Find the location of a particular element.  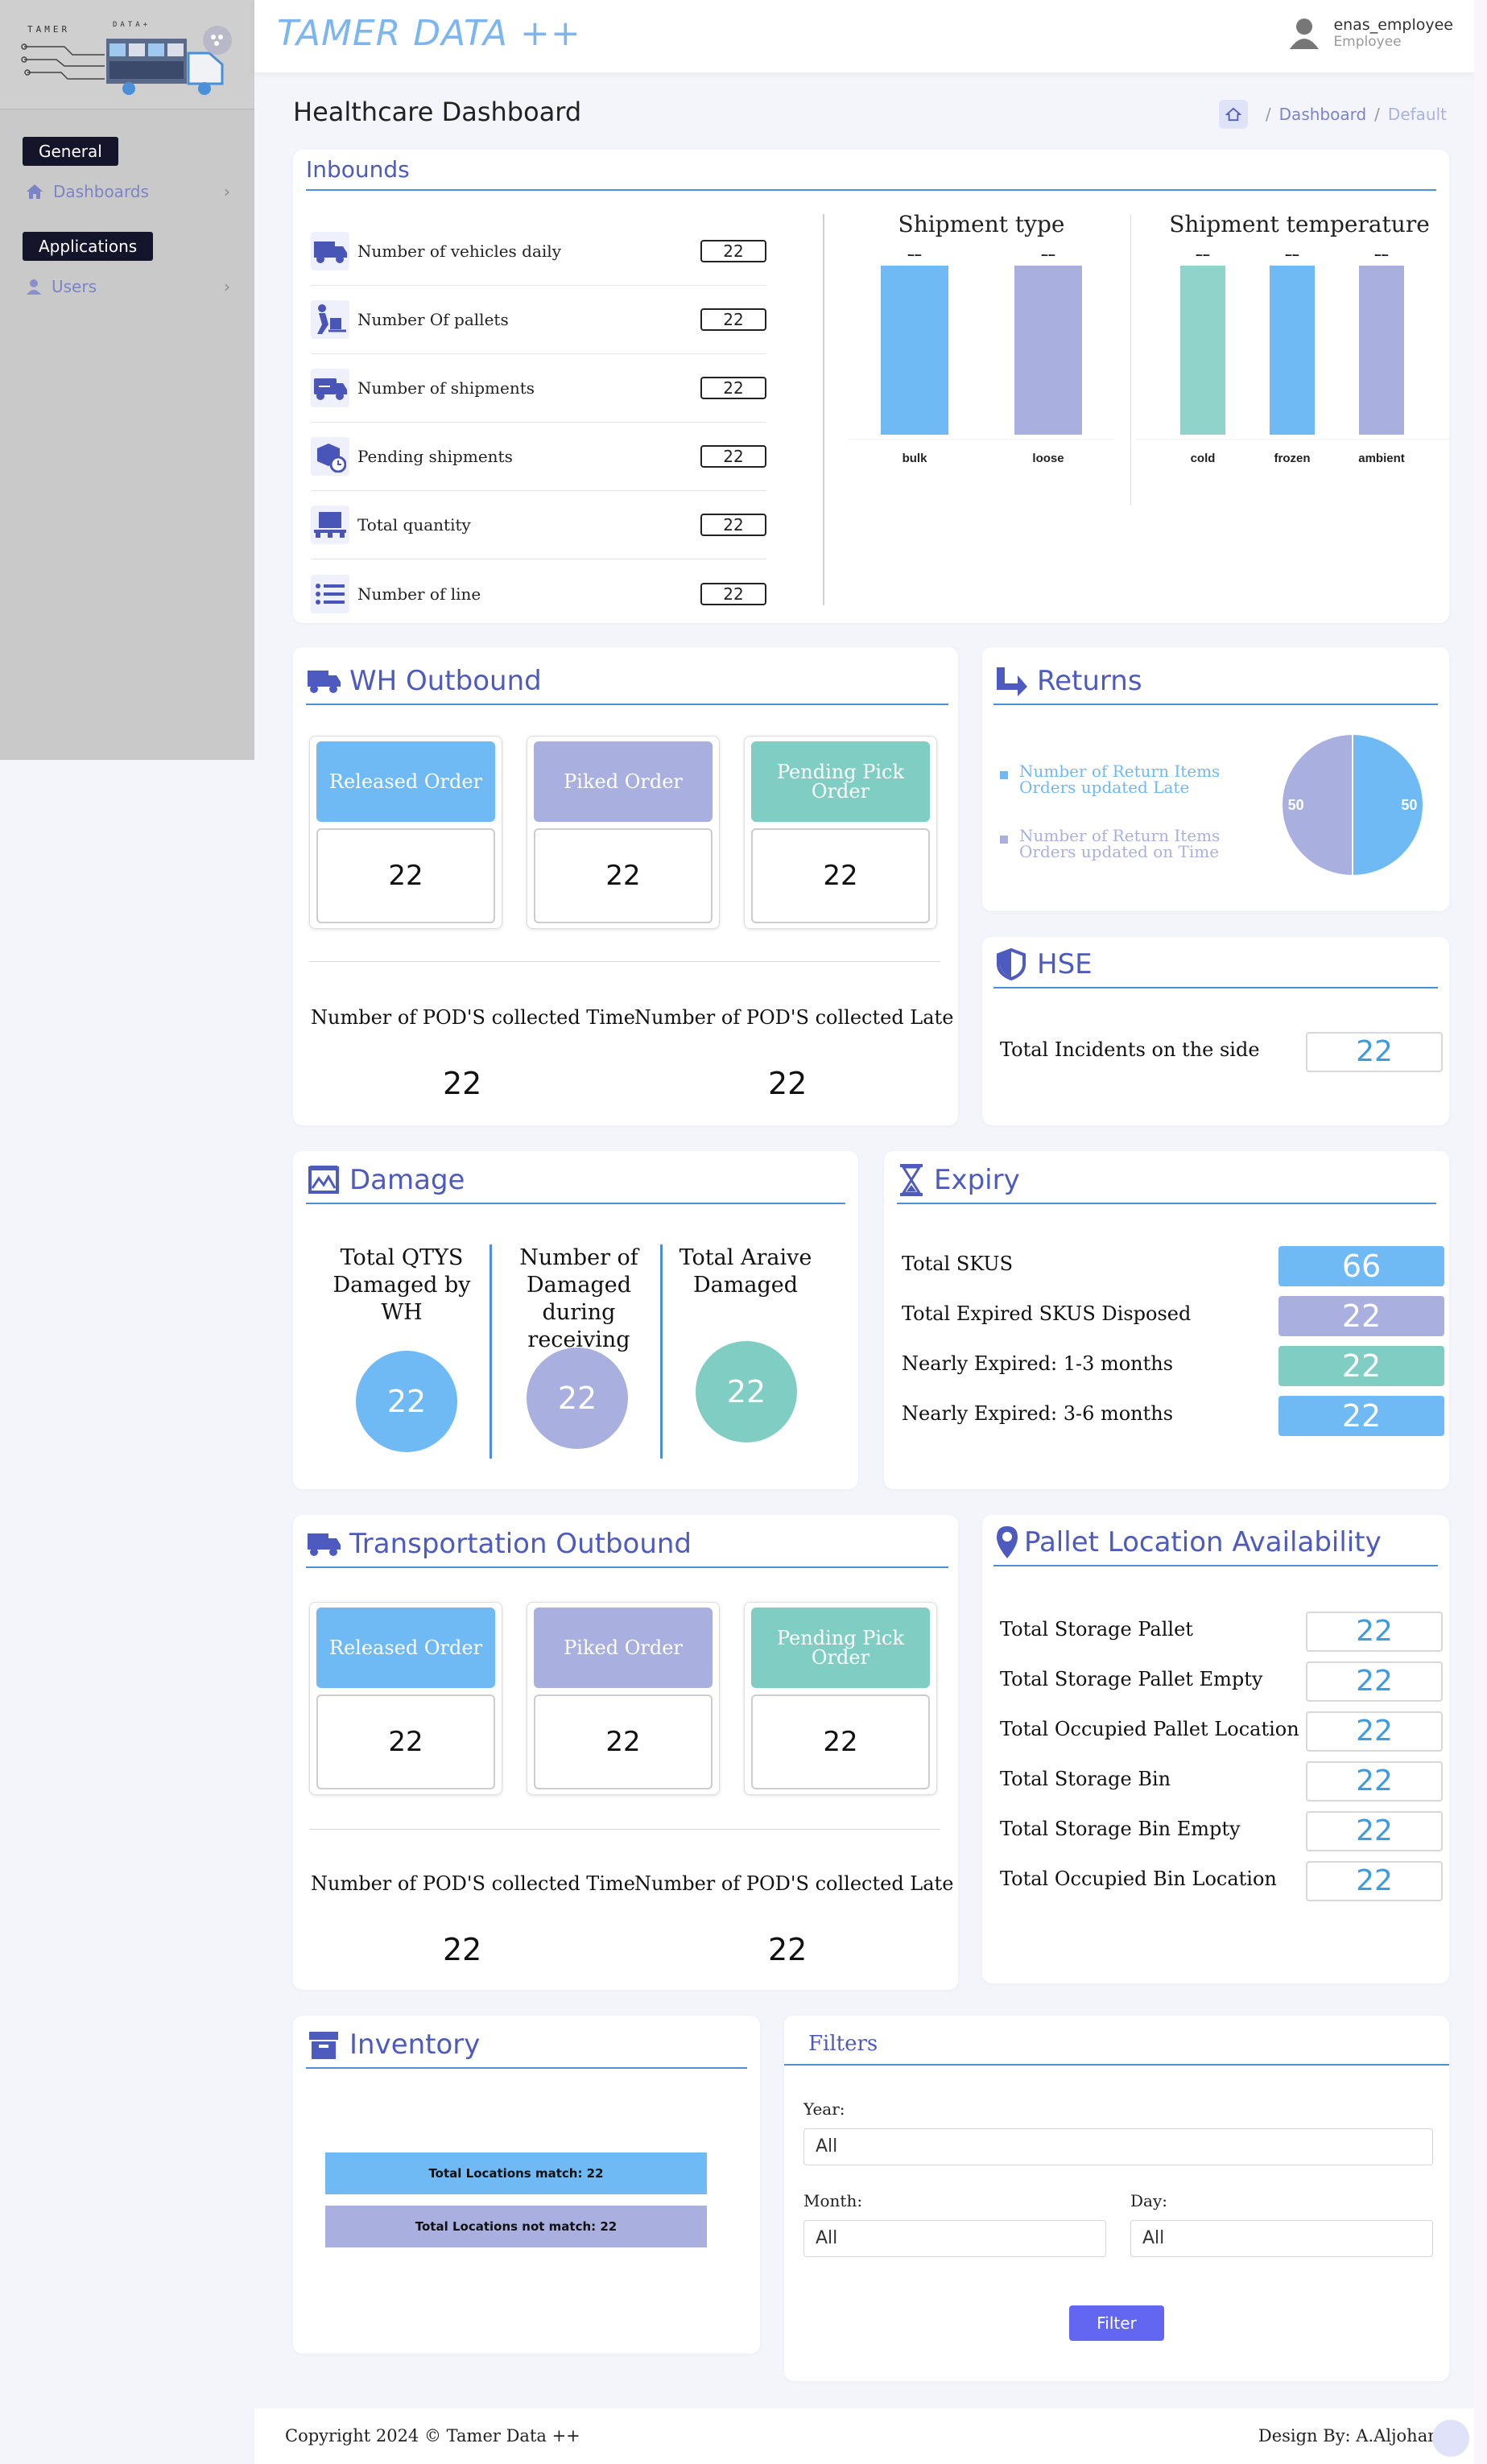

return-arrow-icon is located at coordinates (1011, 681).